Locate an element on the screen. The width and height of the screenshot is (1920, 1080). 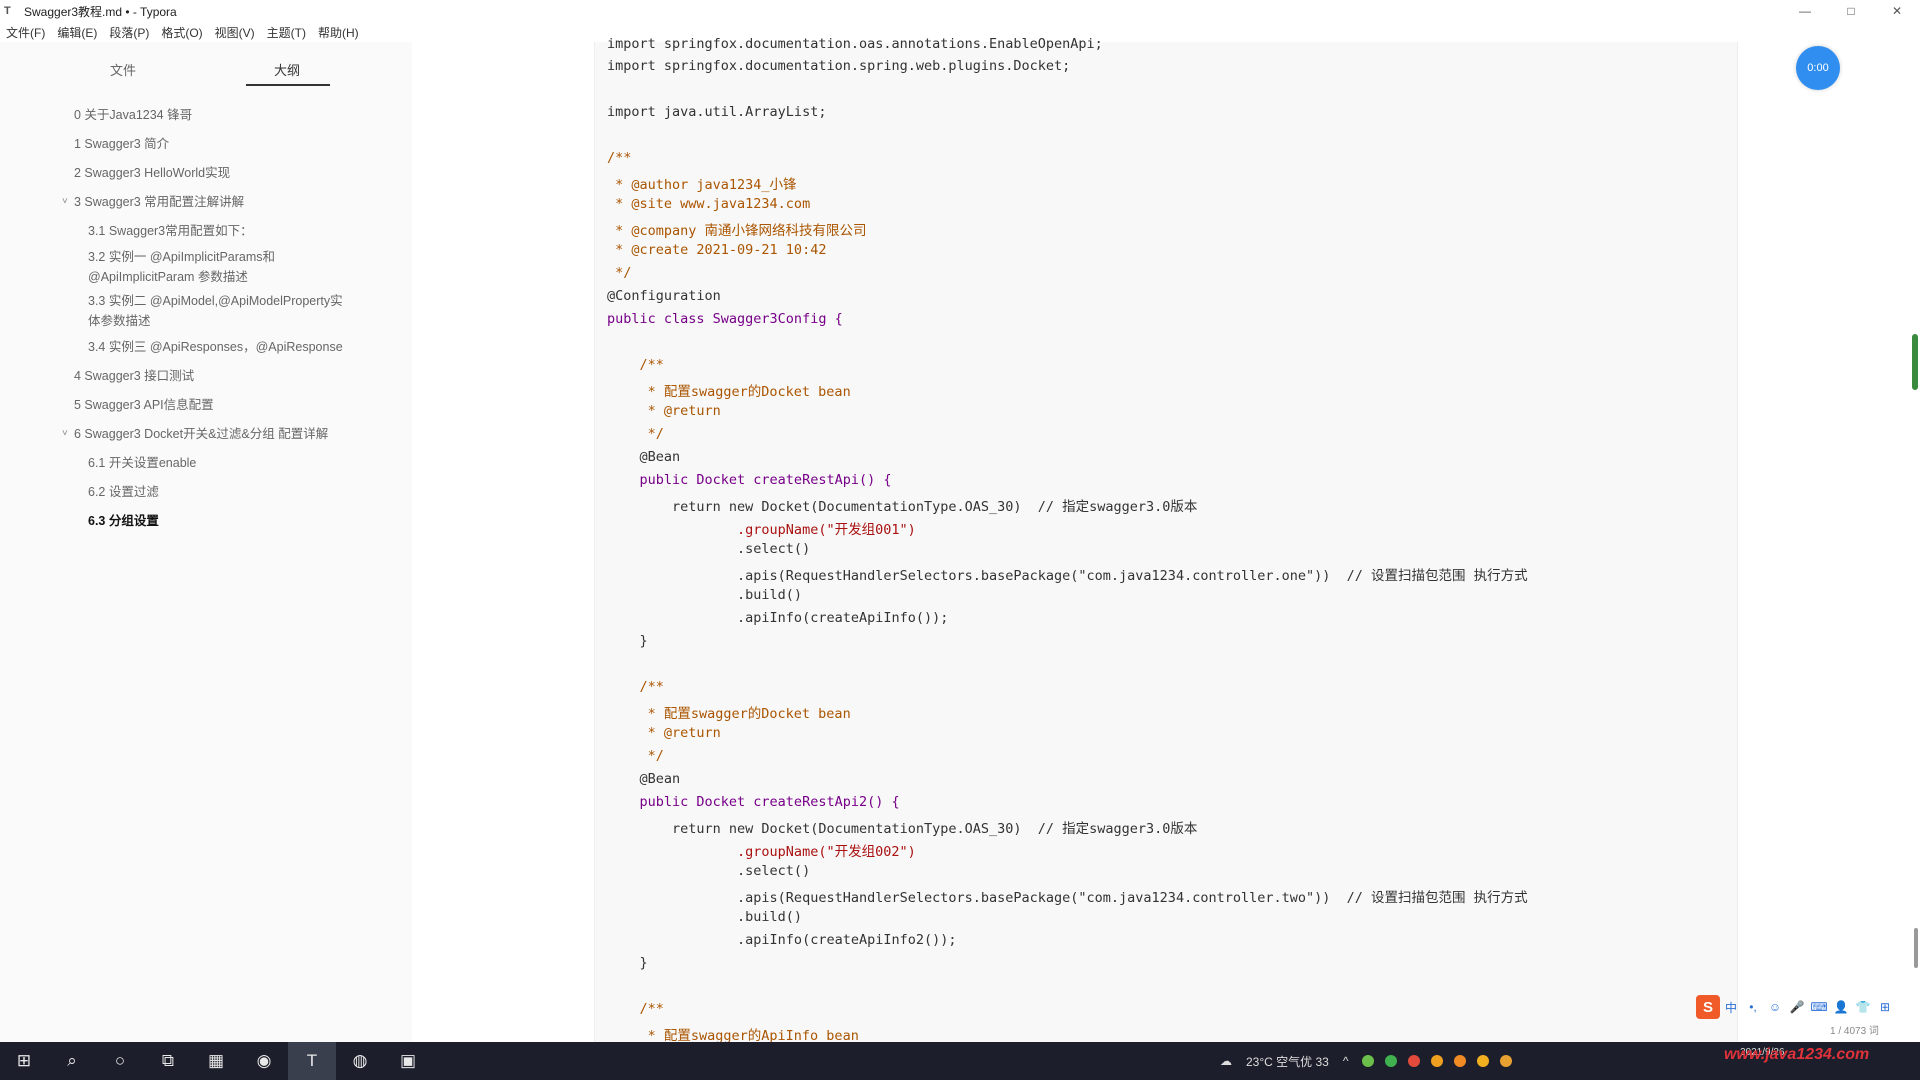
menu-view: 视图(V) is located at coordinates (235, 32).